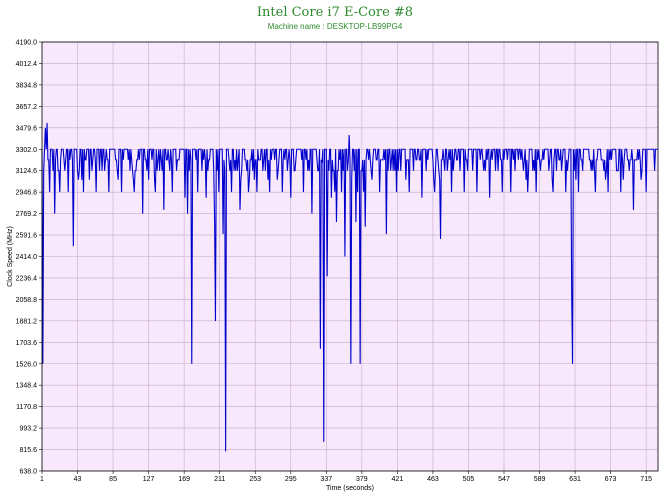 The image size is (670, 503). Describe the element at coordinates (219, 479) in the screenshot. I see `x-tick-label: 211` at that location.